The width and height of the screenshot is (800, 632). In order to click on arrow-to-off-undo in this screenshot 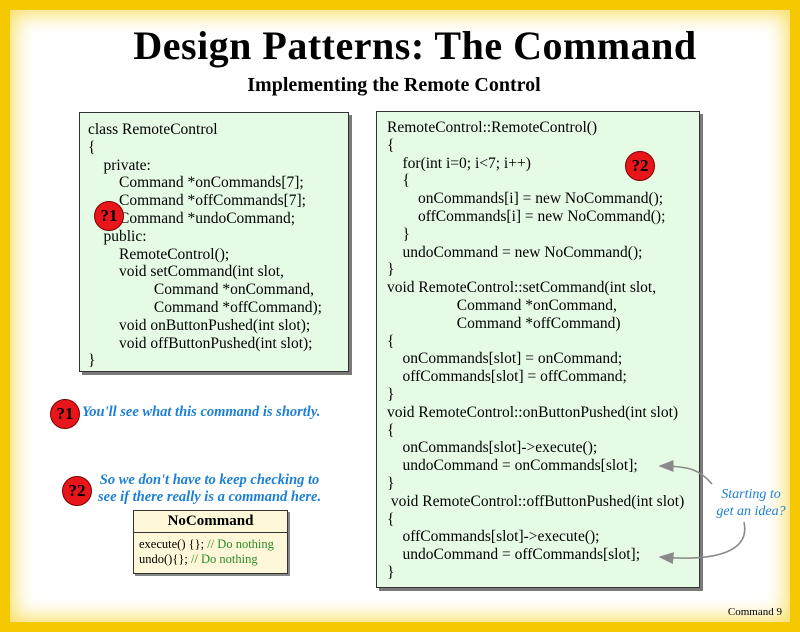, I will do `click(702, 543)`.